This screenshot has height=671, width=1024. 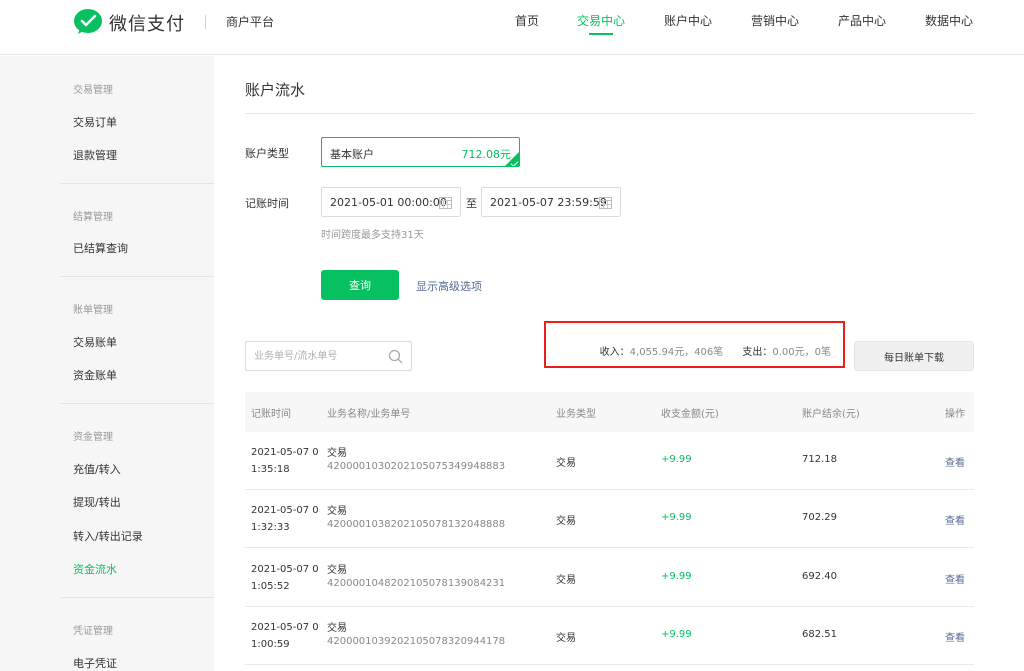 I want to click on search-box, so click(x=328, y=356).